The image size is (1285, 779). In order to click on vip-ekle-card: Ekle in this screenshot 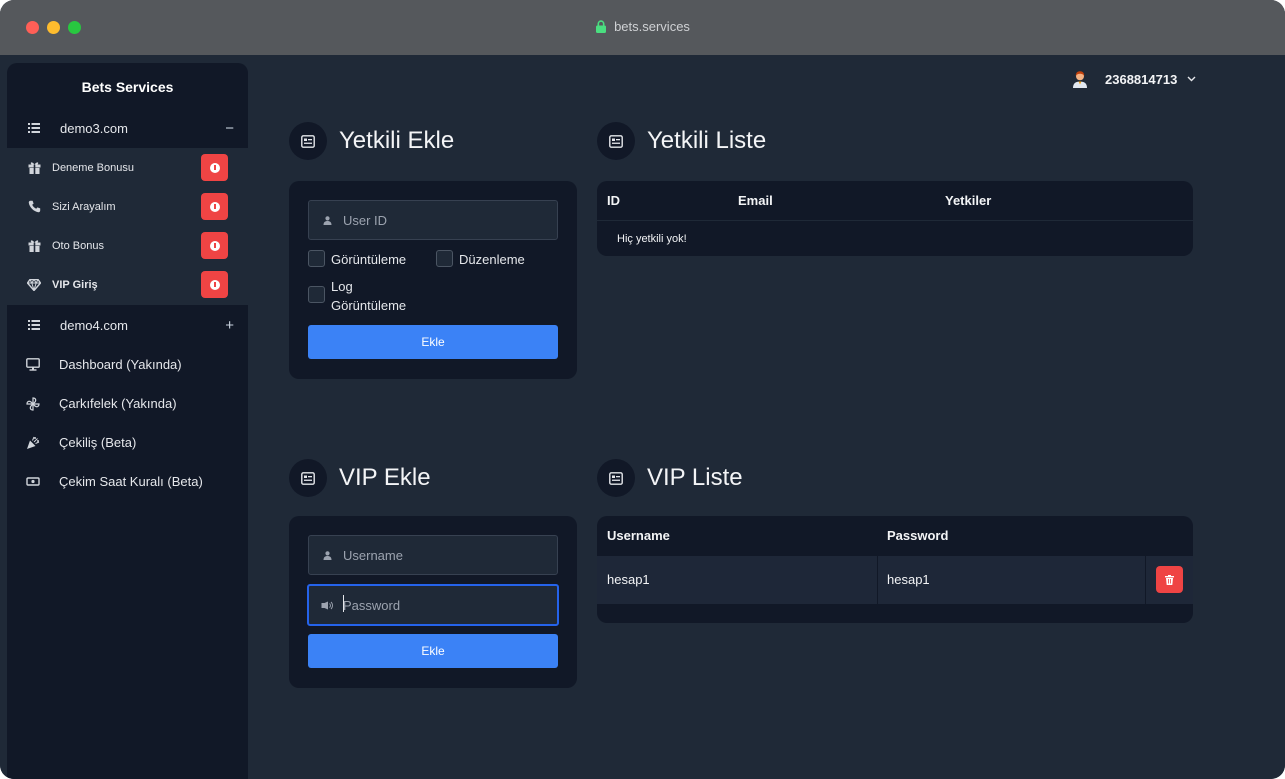, I will do `click(433, 602)`.